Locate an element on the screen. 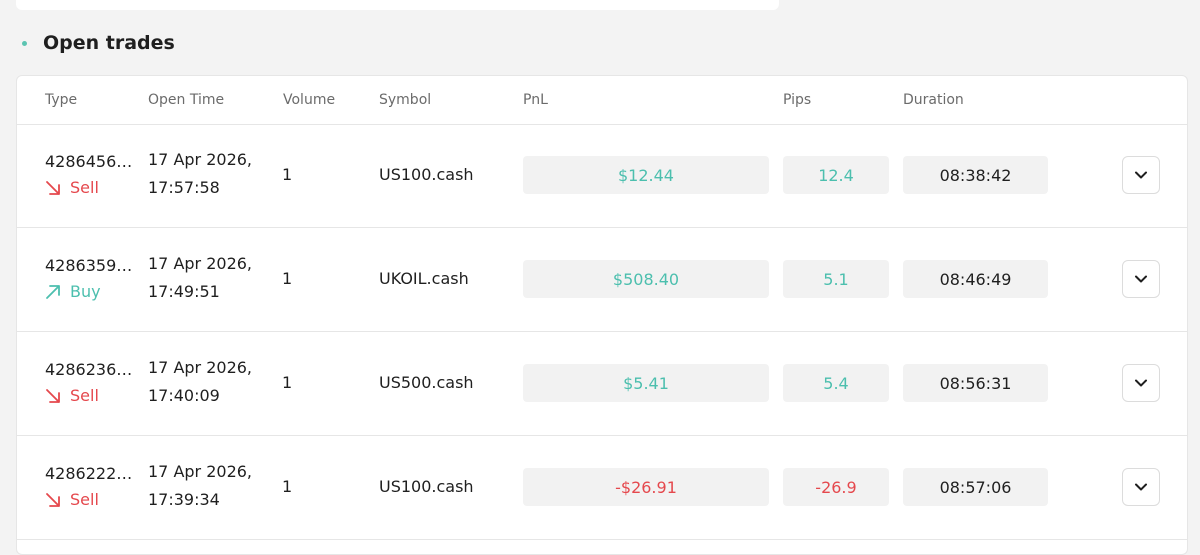 This screenshot has height=555, width=1200. open-clock: 17:57:58 is located at coordinates (184, 187).